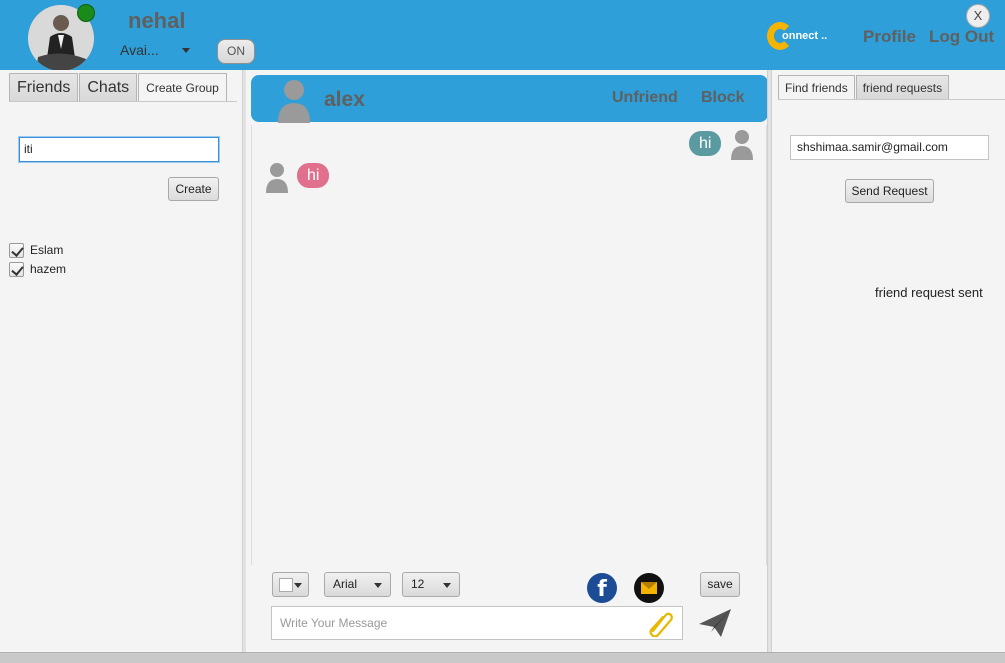  I want to click on right-tab-bar: Find friends friend requests, so click(864, 87).